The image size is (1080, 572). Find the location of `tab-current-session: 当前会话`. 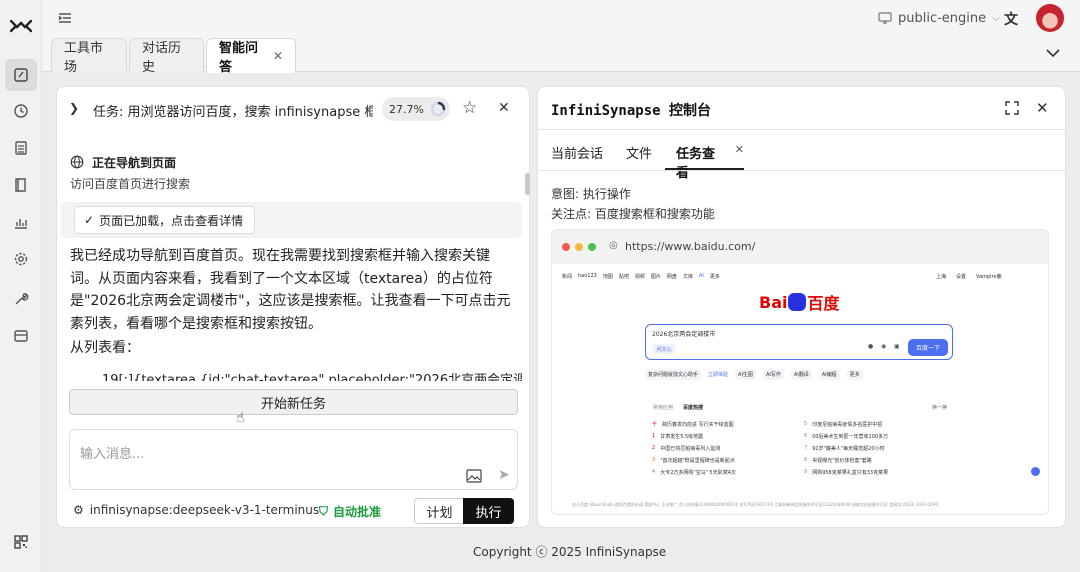

tab-current-session: 当前会话 is located at coordinates (577, 152).